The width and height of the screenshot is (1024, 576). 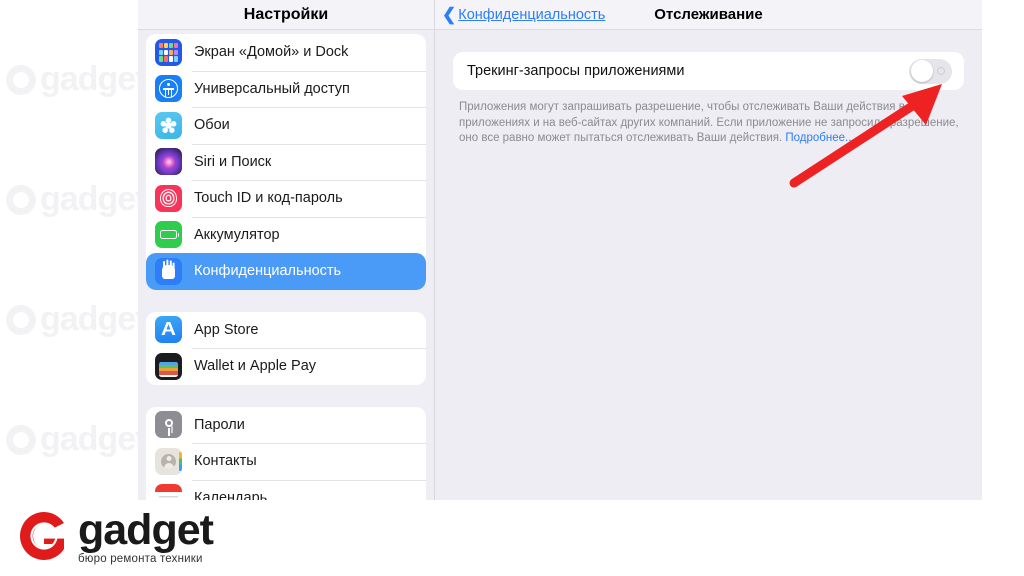 What do you see at coordinates (168, 162) in the screenshot?
I see `siri-icon` at bounding box center [168, 162].